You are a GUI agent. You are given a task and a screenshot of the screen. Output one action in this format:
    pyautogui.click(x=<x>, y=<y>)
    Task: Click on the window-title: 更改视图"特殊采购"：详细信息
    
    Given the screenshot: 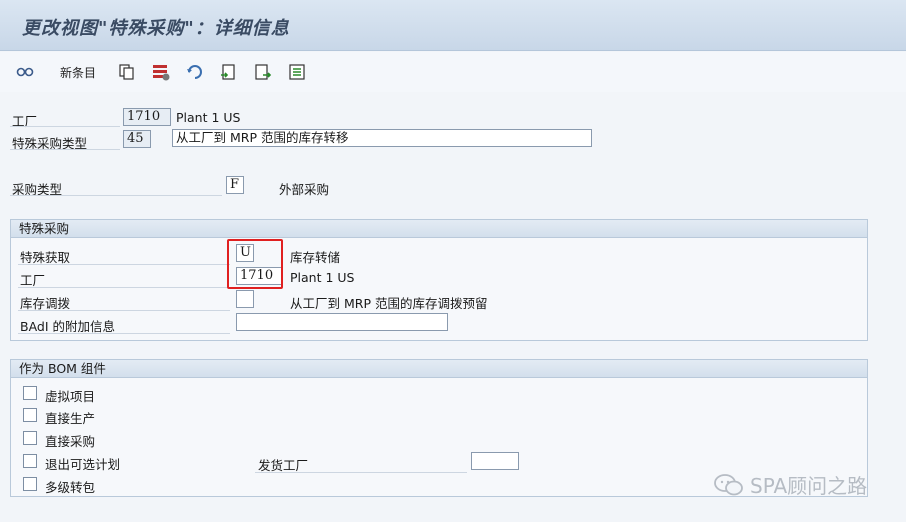 What is the action you would take?
    pyautogui.click(x=156, y=28)
    